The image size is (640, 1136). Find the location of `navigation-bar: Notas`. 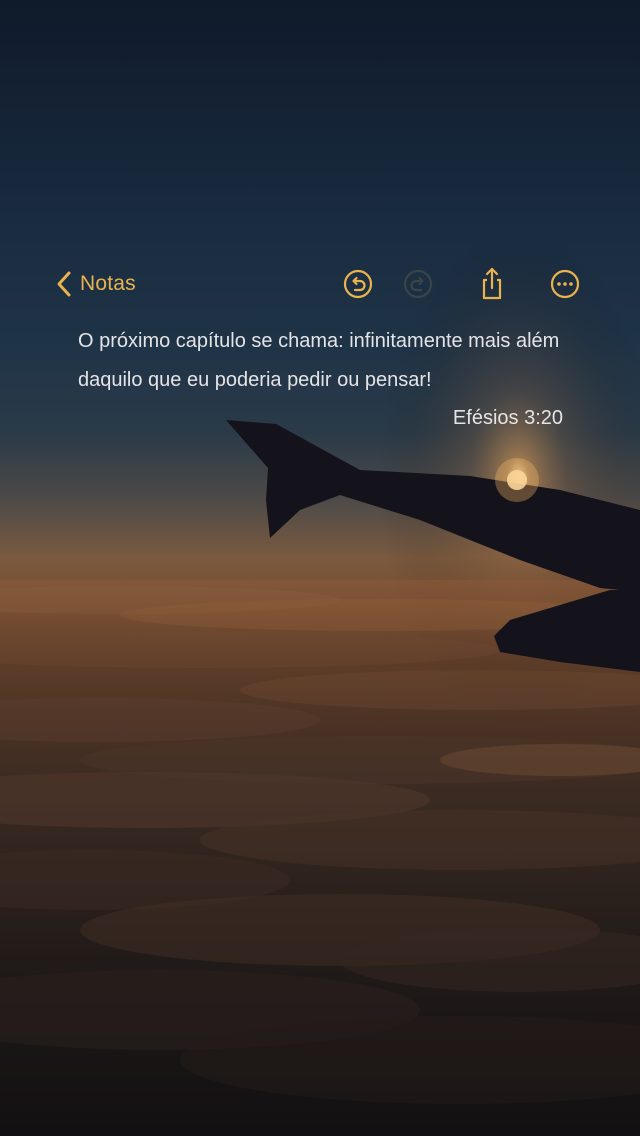

navigation-bar: Notas is located at coordinates (320, 284).